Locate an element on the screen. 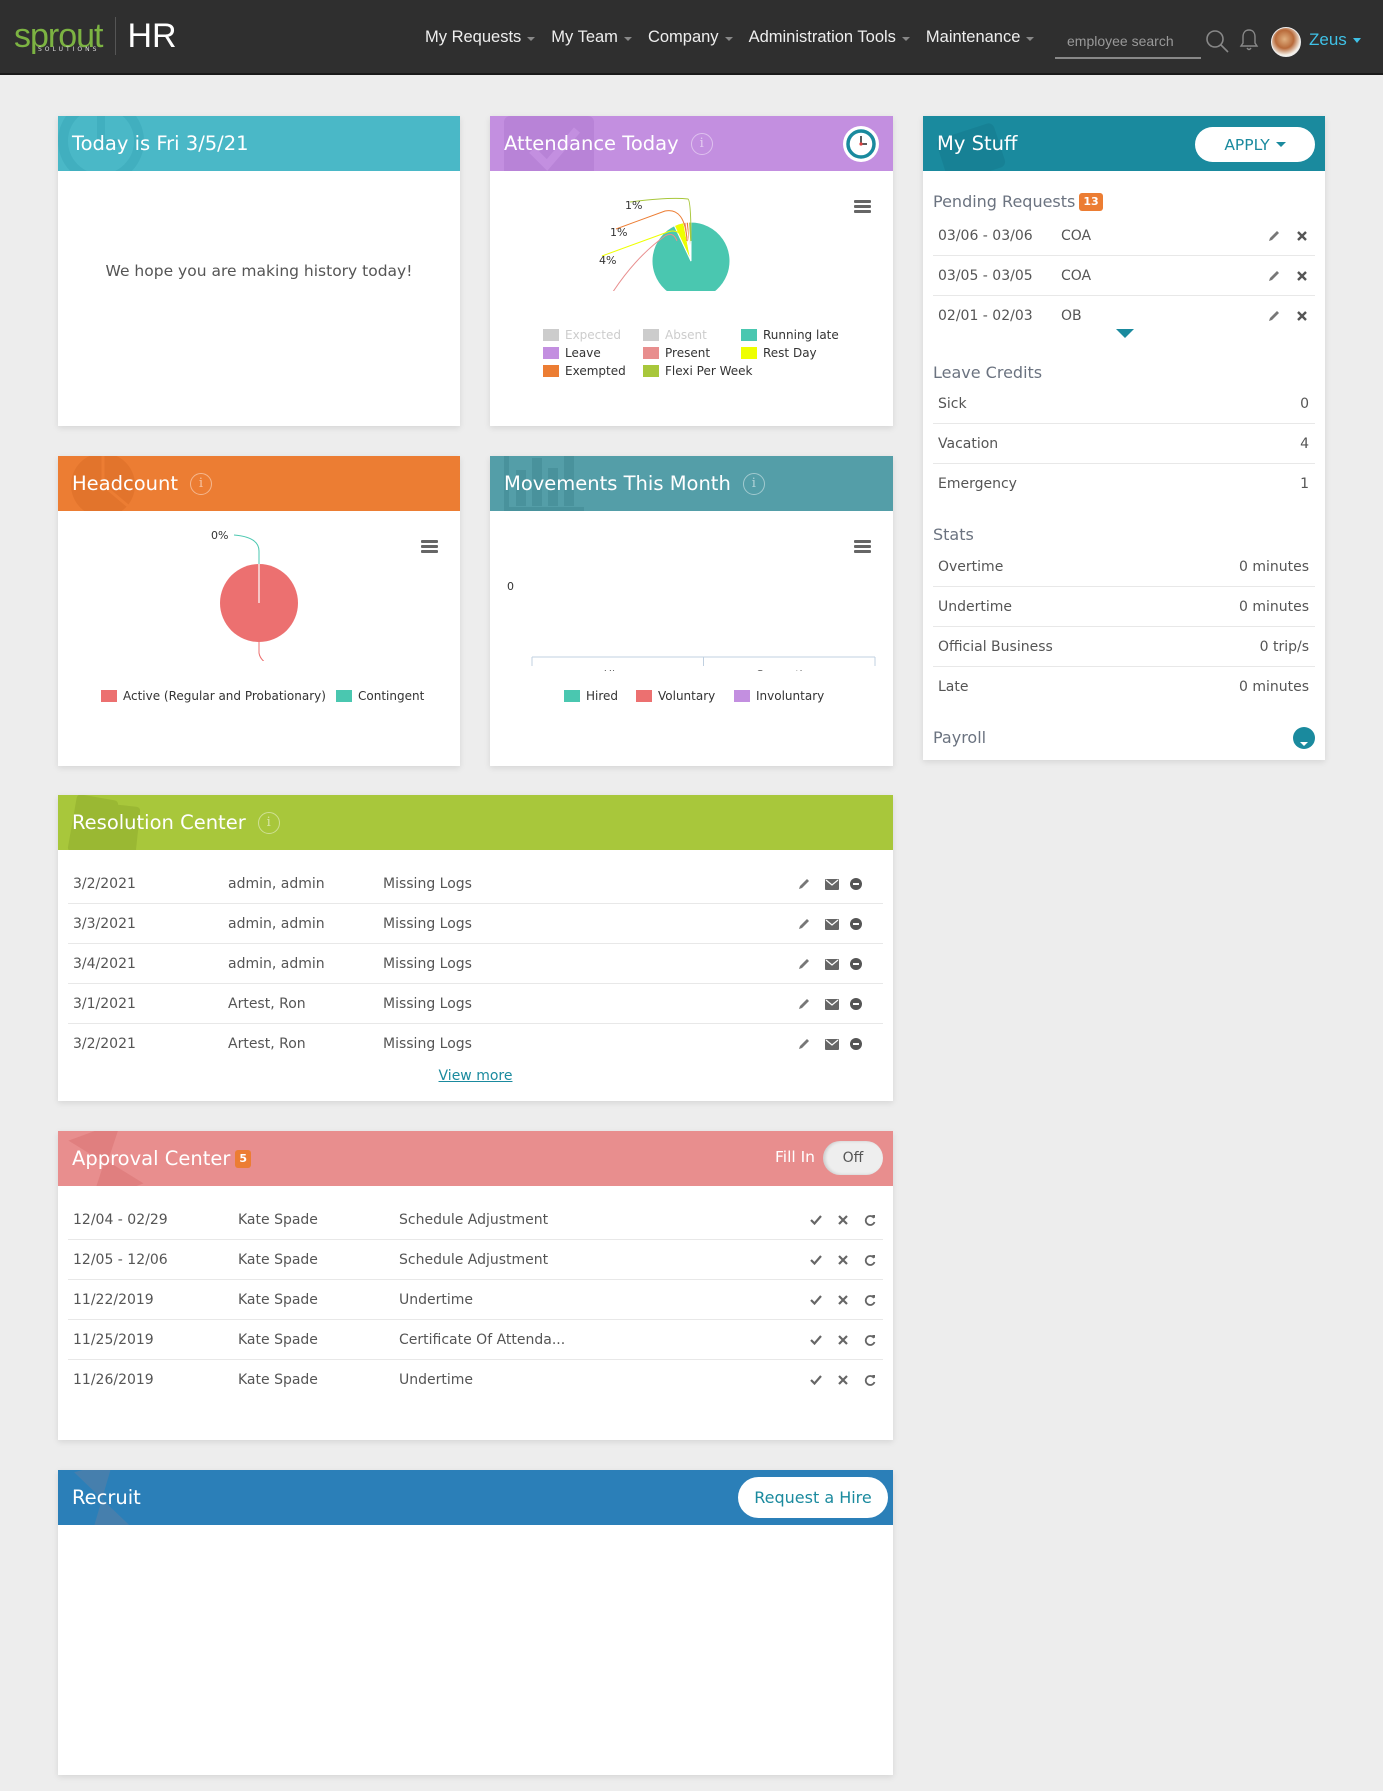 This screenshot has height=1791, width=1383. user-menu: Zeus is located at coordinates (1335, 40).